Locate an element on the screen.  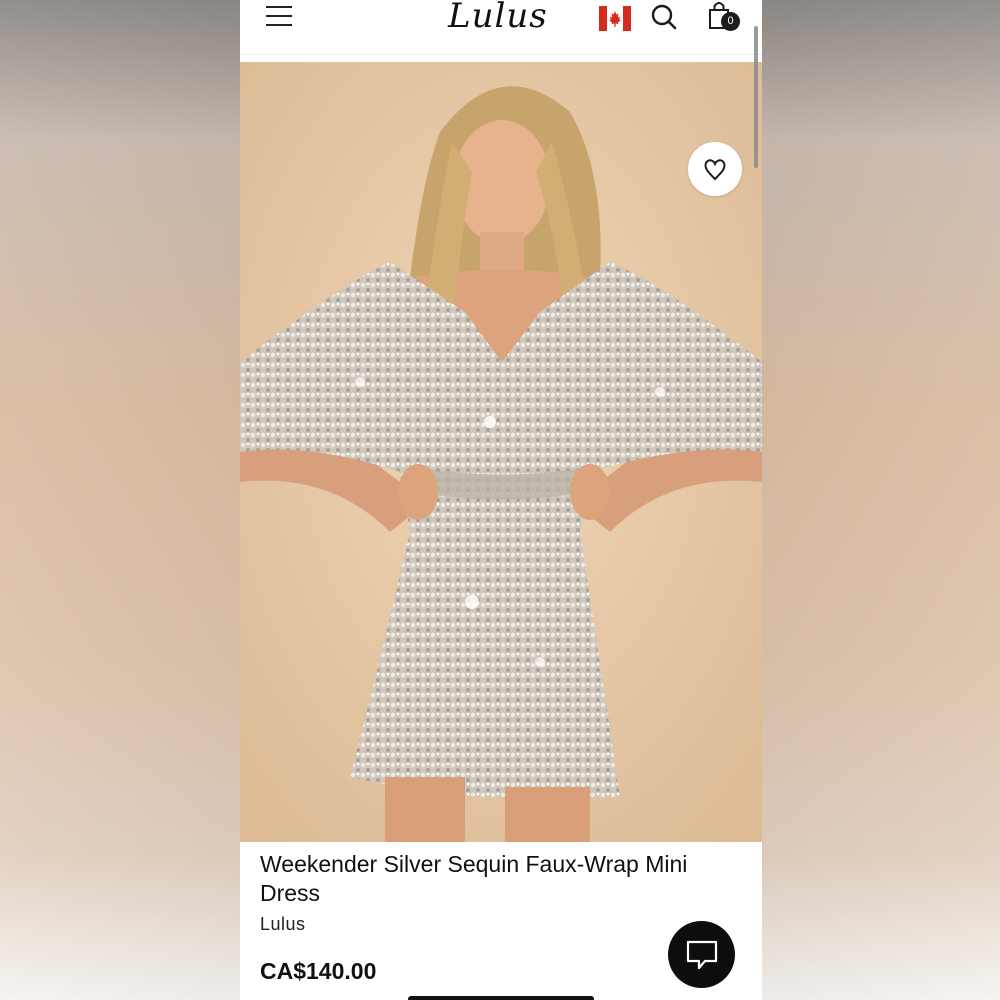
scrollbar is located at coordinates (756, 97).